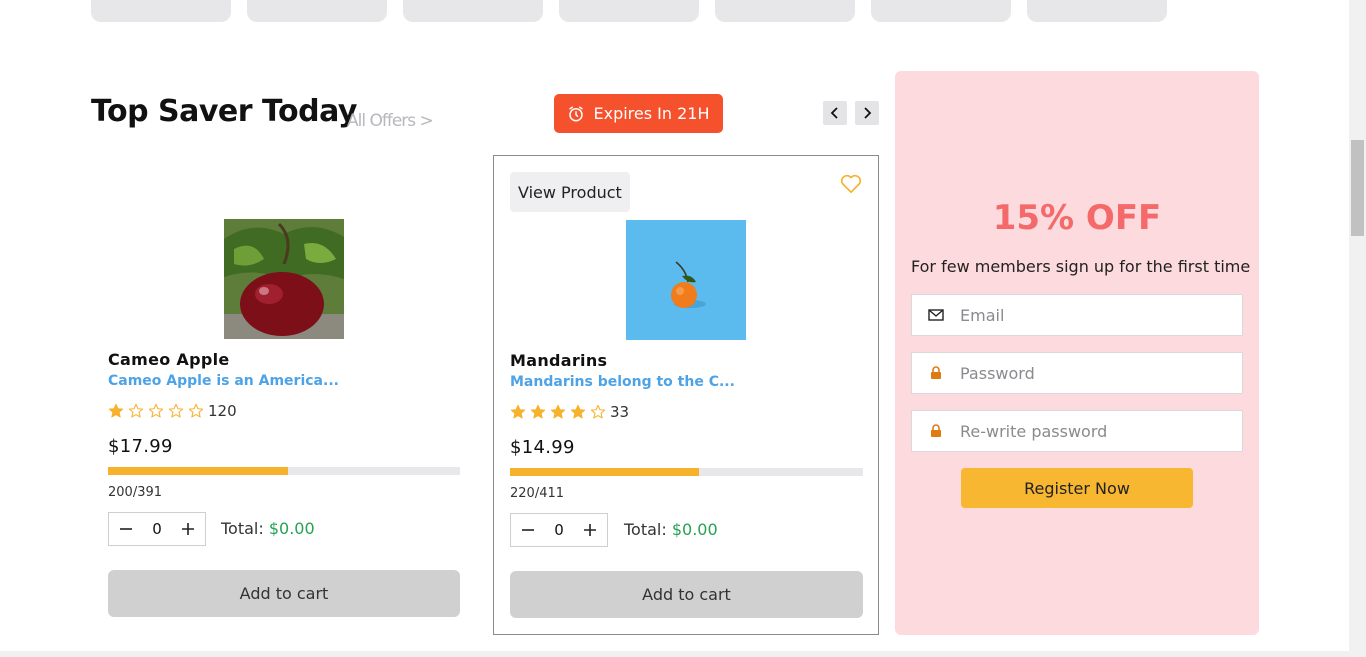 This screenshot has width=1366, height=657. I want to click on alarm-clock-icon, so click(576, 114).